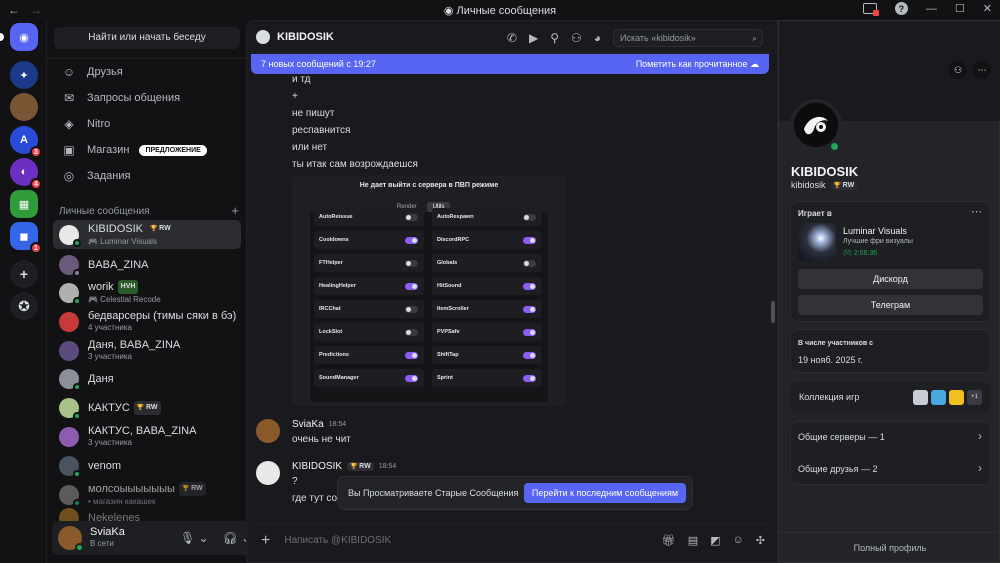 The height and width of the screenshot is (563, 1000). Describe the element at coordinates (450, 11) in the screenshot. I see `discord-logo-icon: ◉` at that location.